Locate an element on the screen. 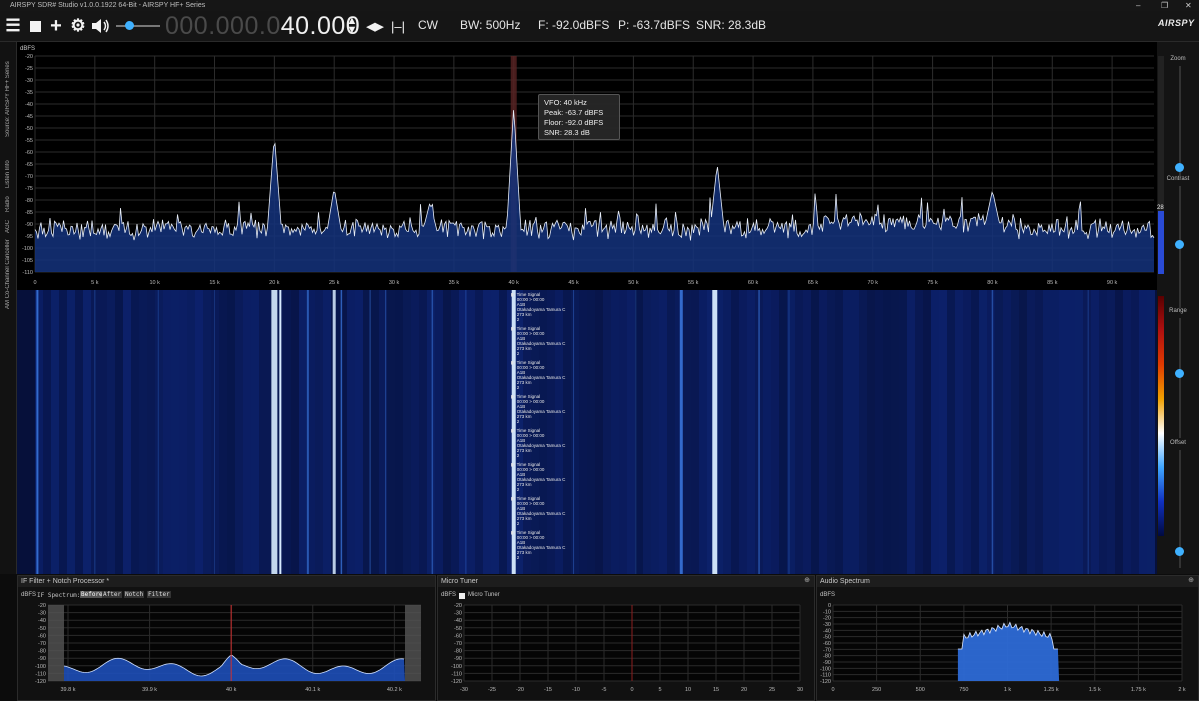  speaker-icon is located at coordinates (101, 26).